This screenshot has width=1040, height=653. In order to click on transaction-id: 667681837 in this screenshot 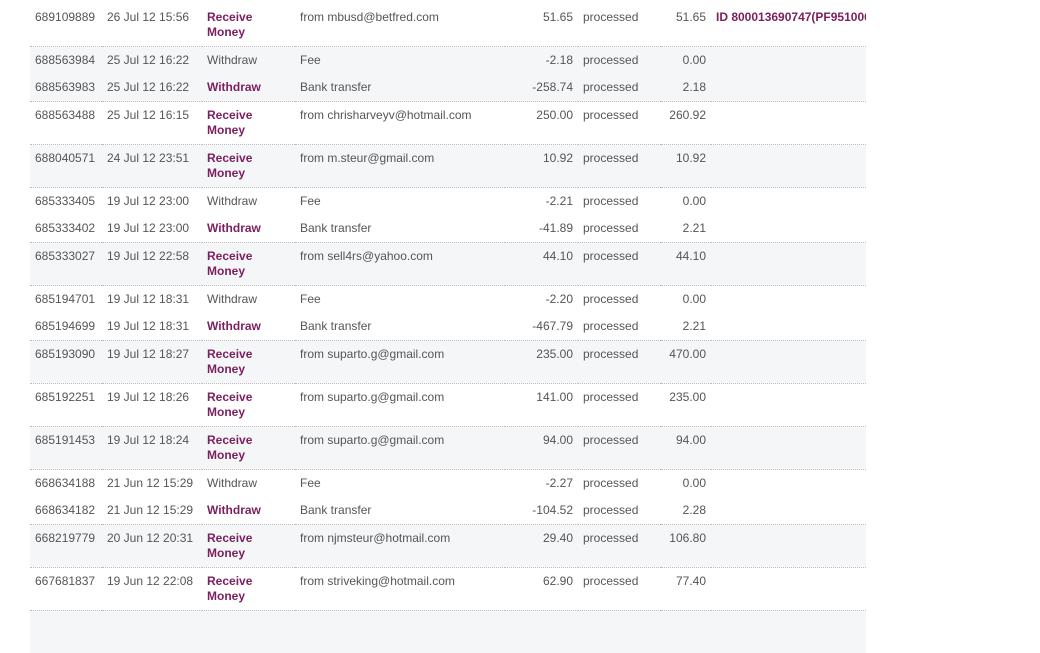, I will do `click(66, 589)`.